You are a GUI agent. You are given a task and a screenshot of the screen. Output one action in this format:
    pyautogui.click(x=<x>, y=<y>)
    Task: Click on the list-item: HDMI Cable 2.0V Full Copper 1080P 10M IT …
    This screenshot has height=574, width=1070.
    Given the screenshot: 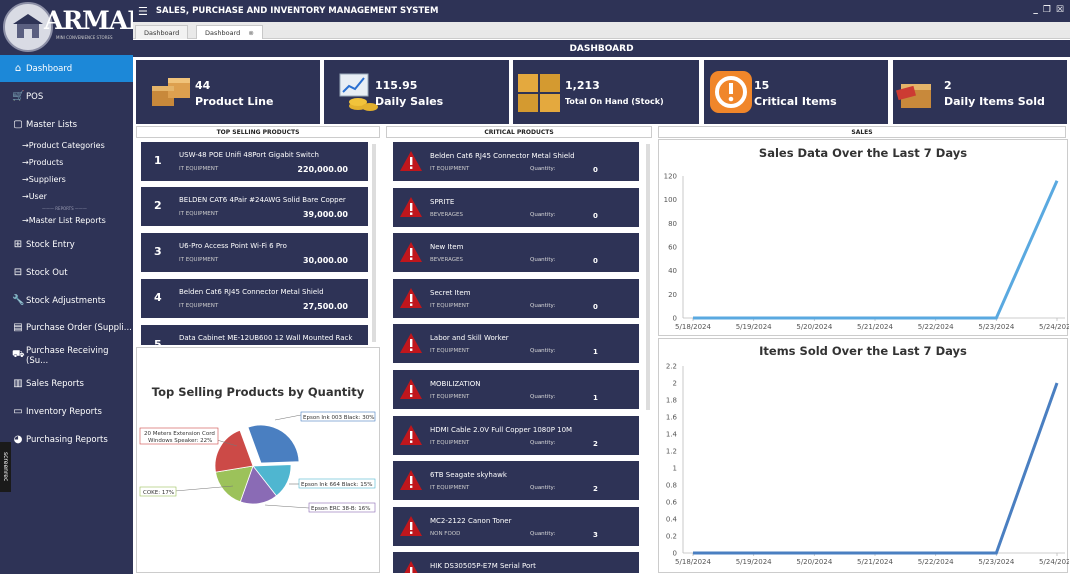 What is the action you would take?
    pyautogui.click(x=516, y=435)
    